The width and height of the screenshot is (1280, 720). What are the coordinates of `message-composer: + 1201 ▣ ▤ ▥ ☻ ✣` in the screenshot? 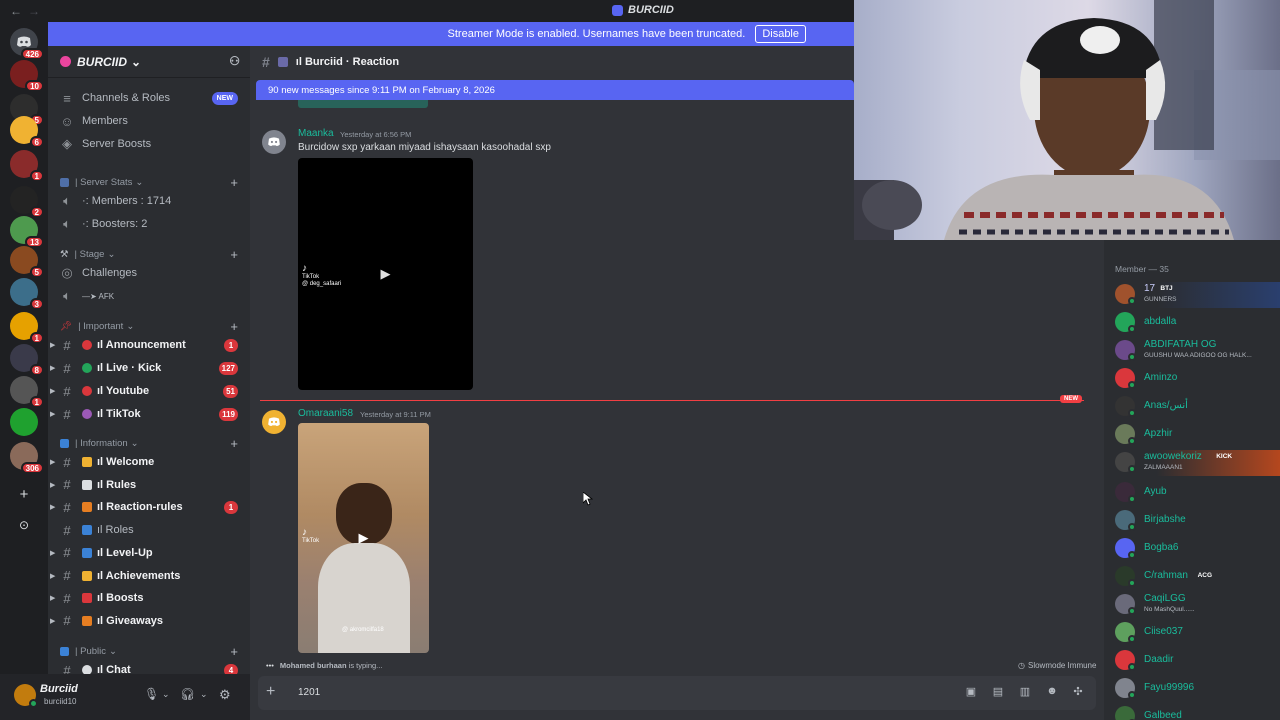 It's located at (677, 693).